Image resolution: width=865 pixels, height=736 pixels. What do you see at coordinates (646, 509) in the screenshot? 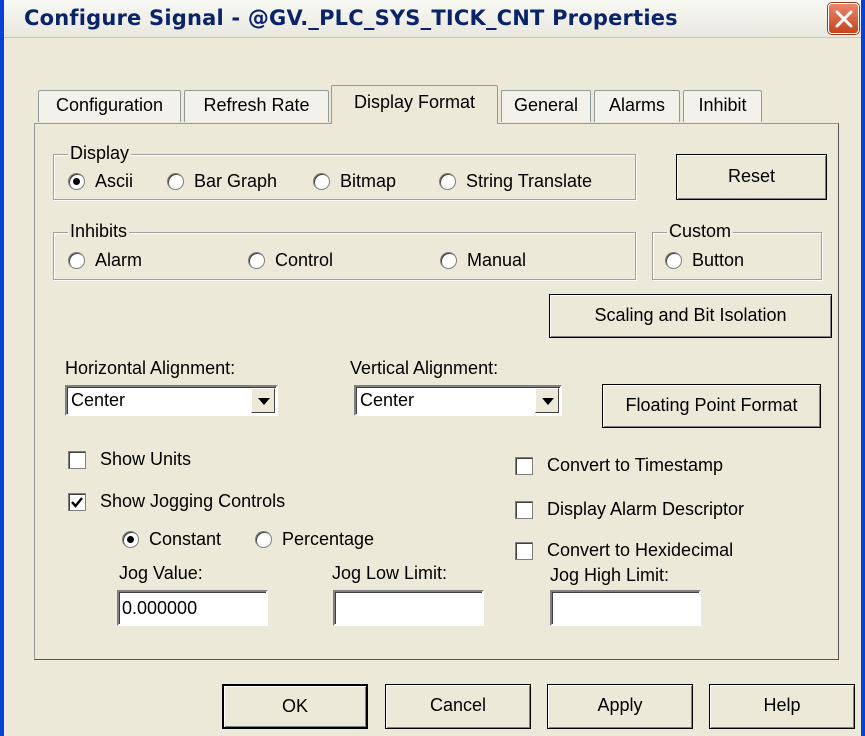
I see `display-alarm-descriptor-label: Display Alarm Descriptor` at bounding box center [646, 509].